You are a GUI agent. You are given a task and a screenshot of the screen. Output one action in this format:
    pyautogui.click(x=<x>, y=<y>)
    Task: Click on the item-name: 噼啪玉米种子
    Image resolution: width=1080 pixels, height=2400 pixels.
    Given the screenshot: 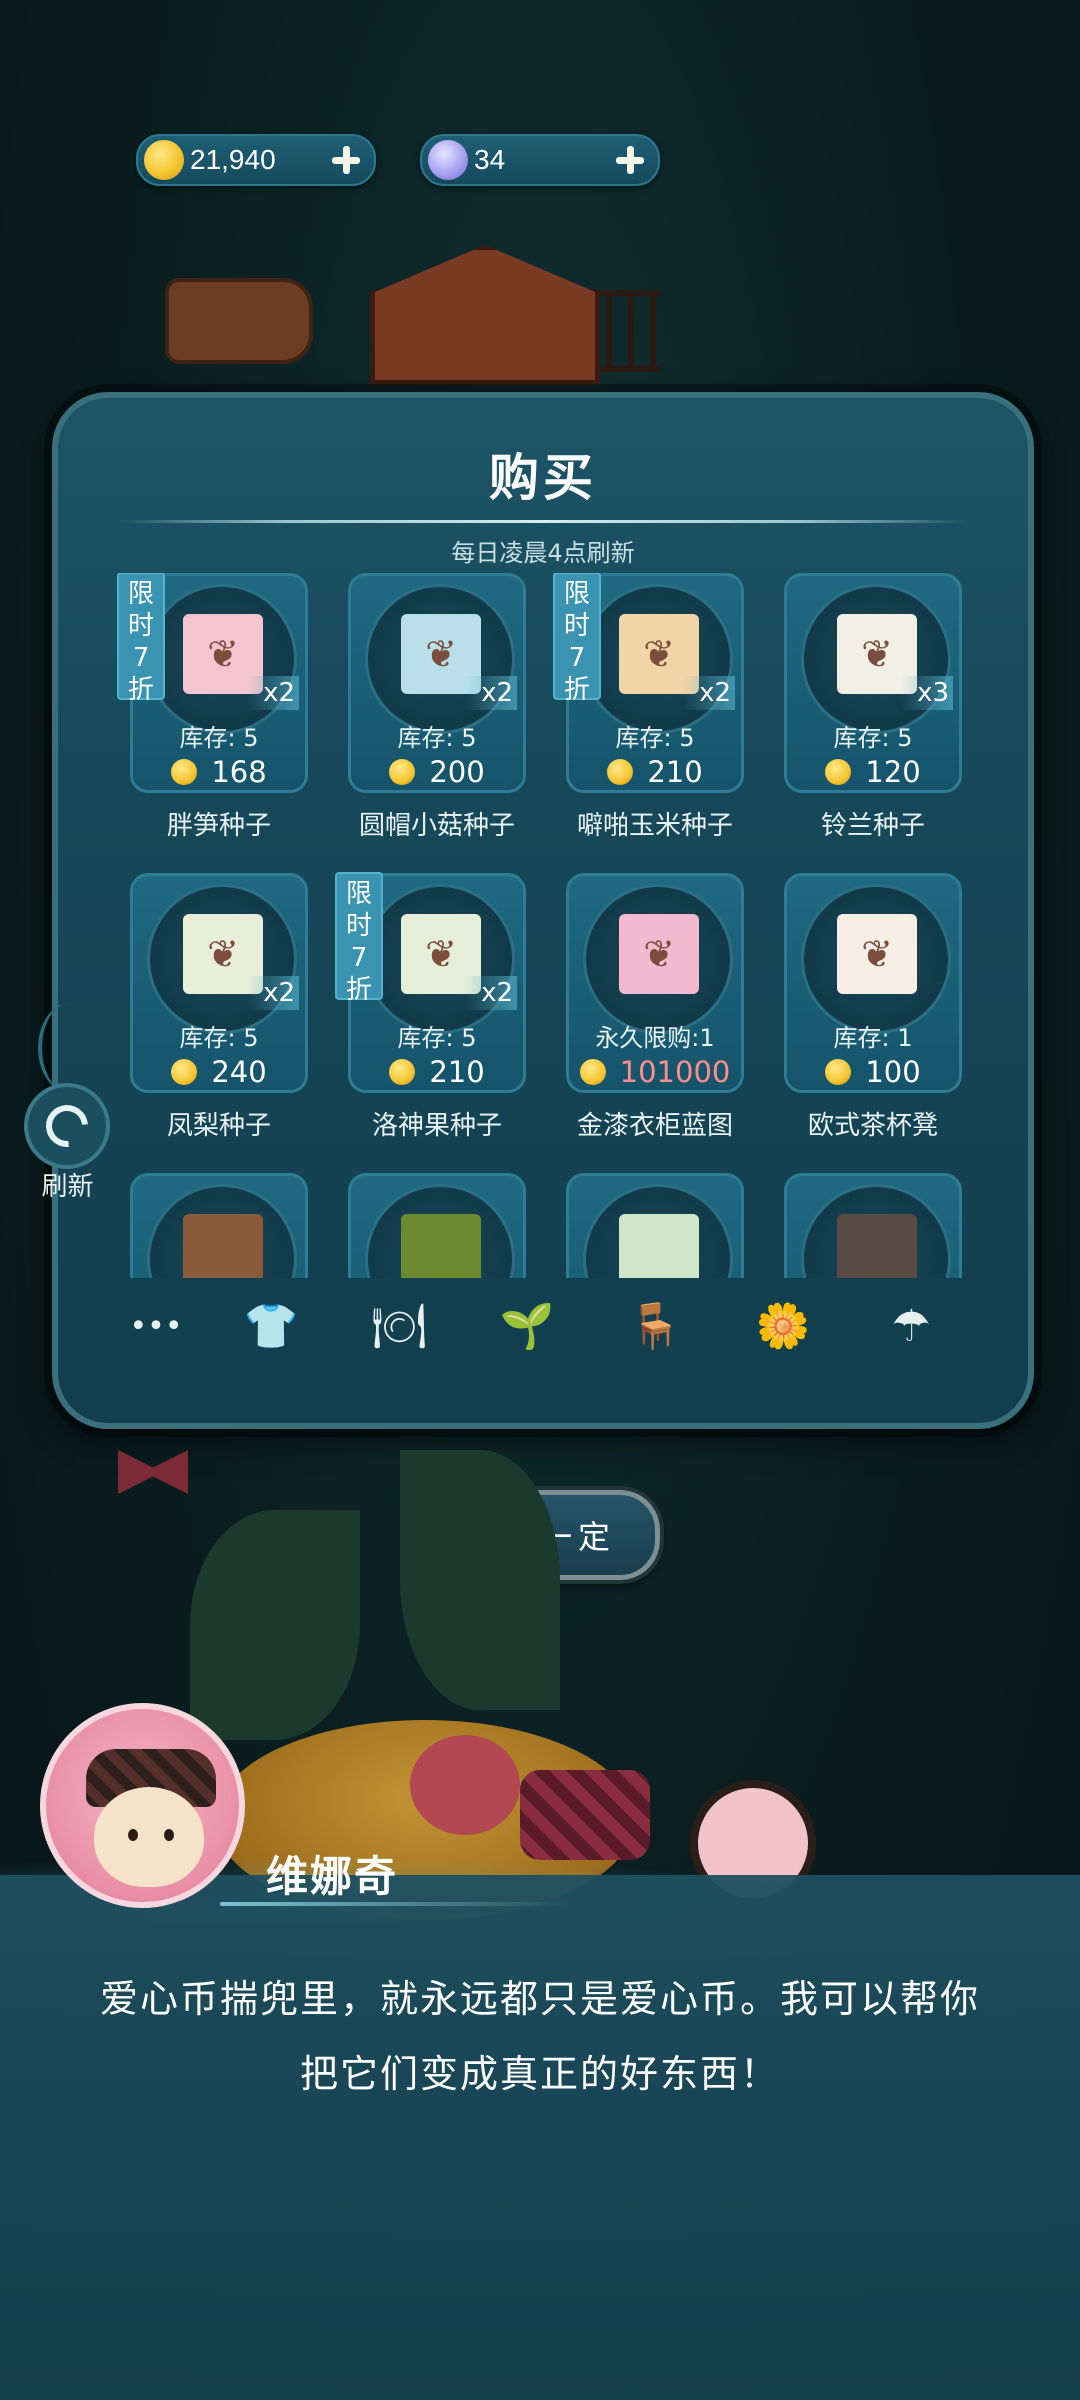 What is the action you would take?
    pyautogui.click(x=654, y=826)
    